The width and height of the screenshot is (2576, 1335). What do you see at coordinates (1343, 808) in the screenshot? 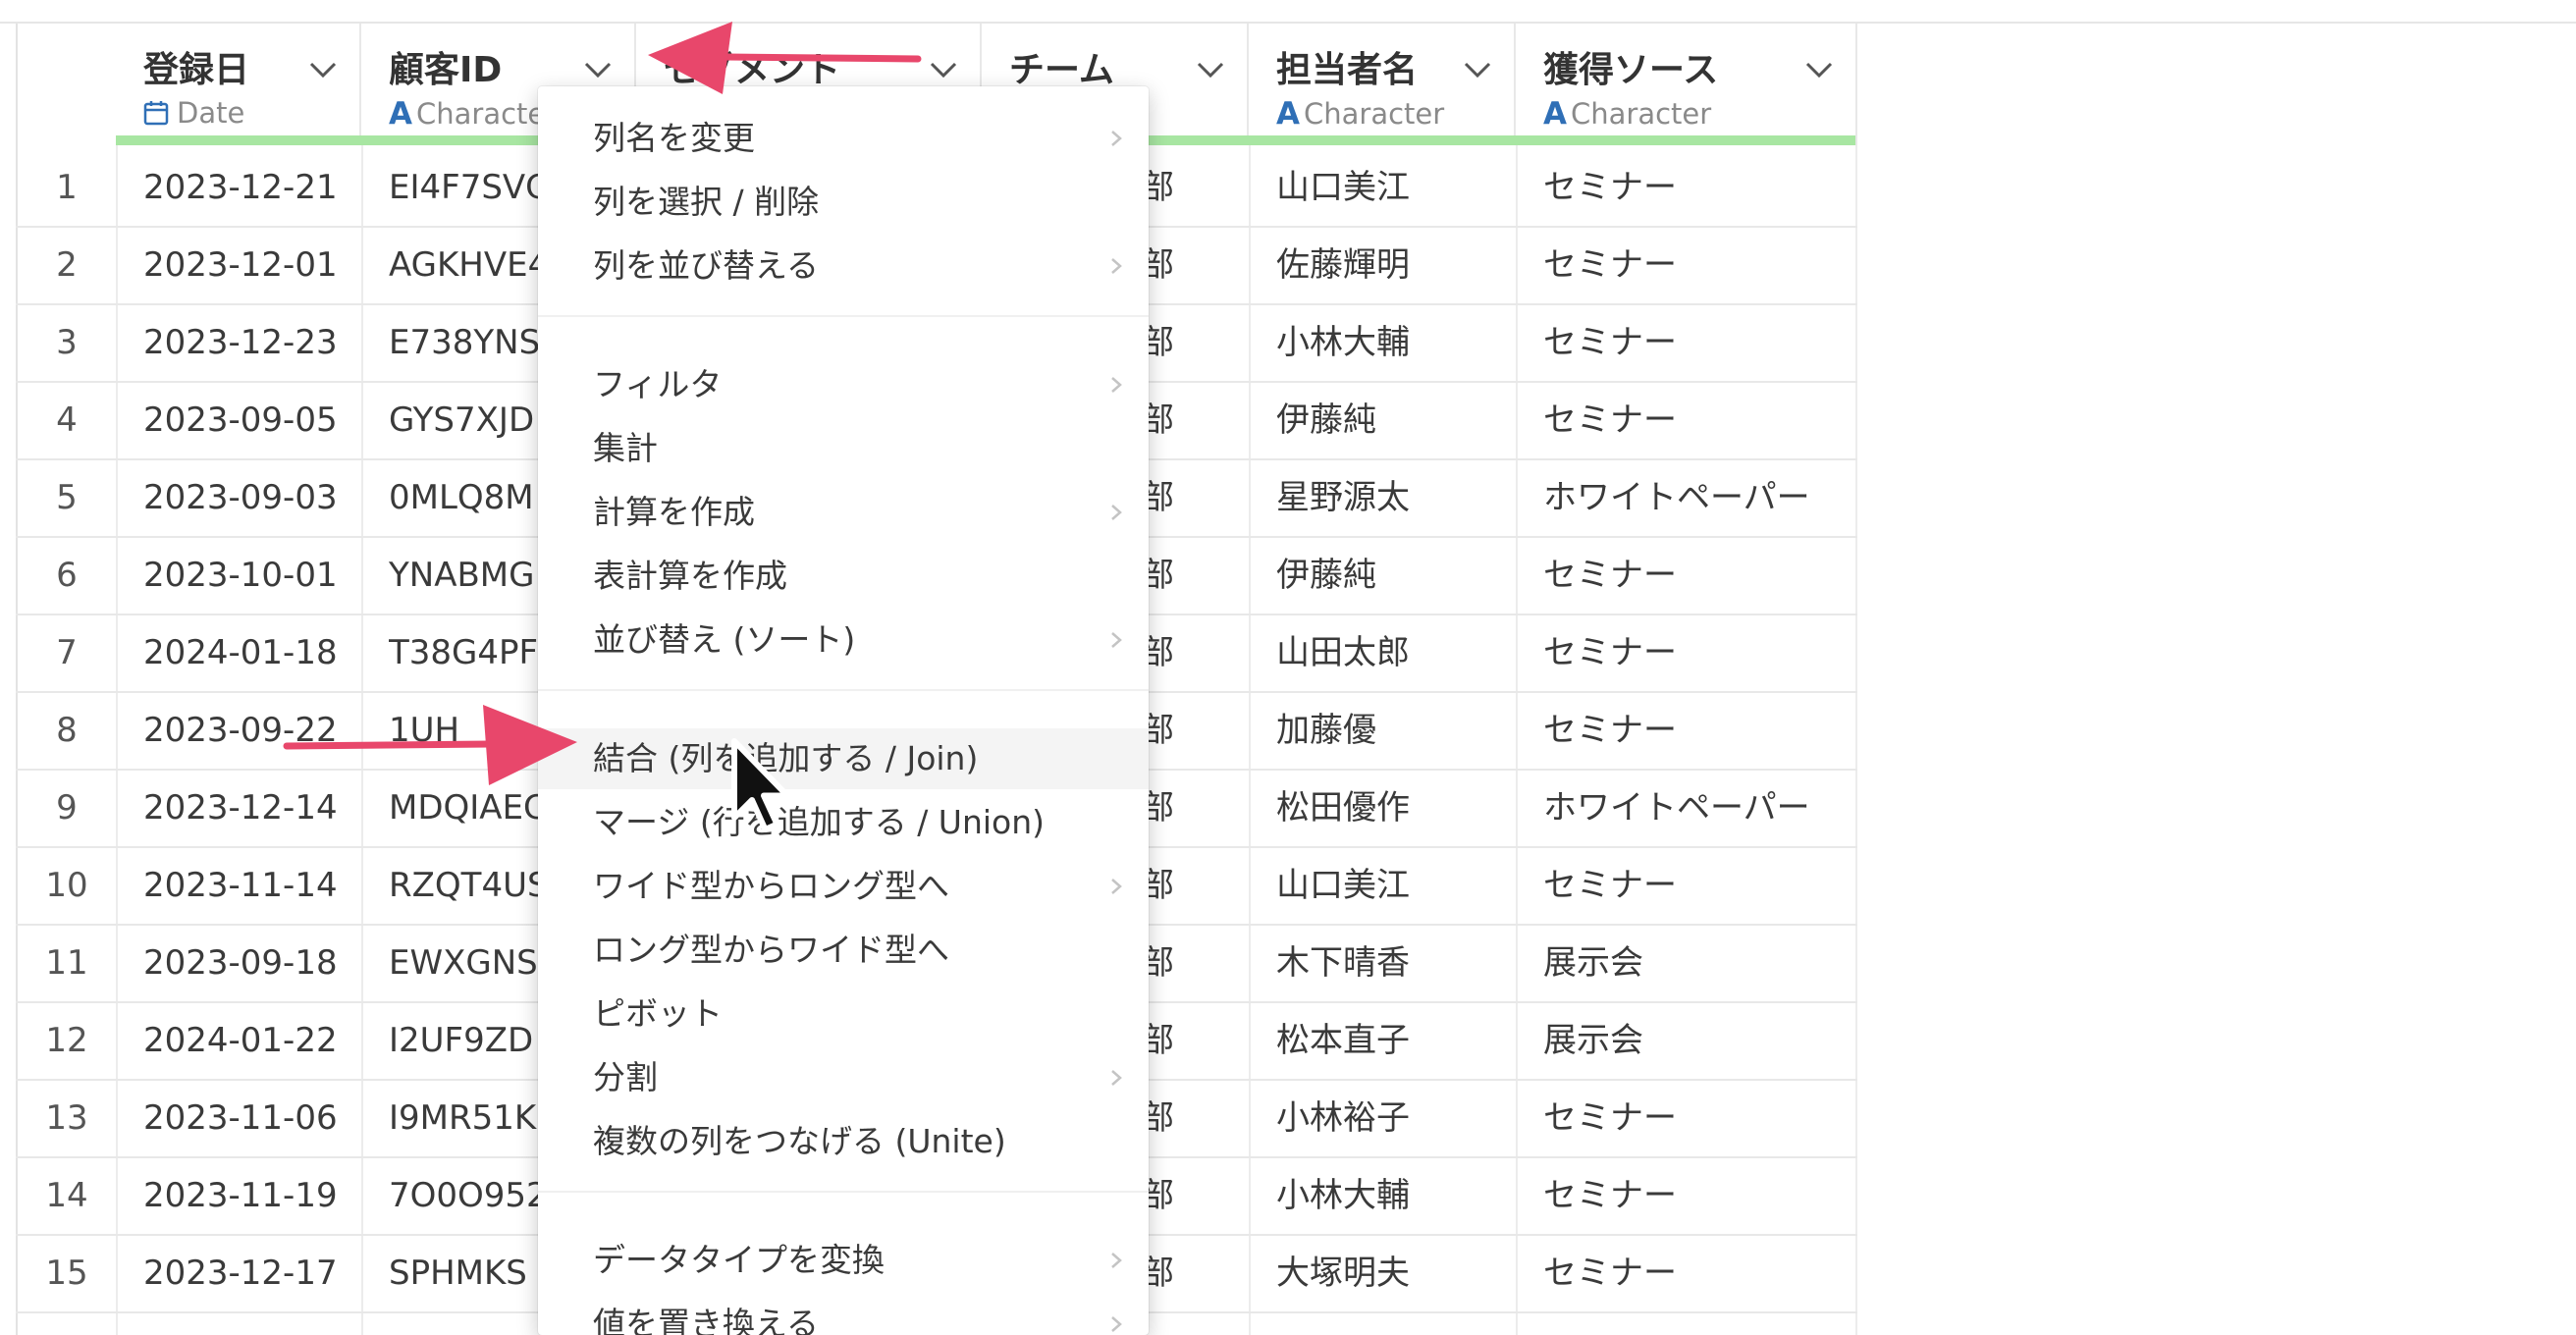
I see `cell-person: 松田優作` at bounding box center [1343, 808].